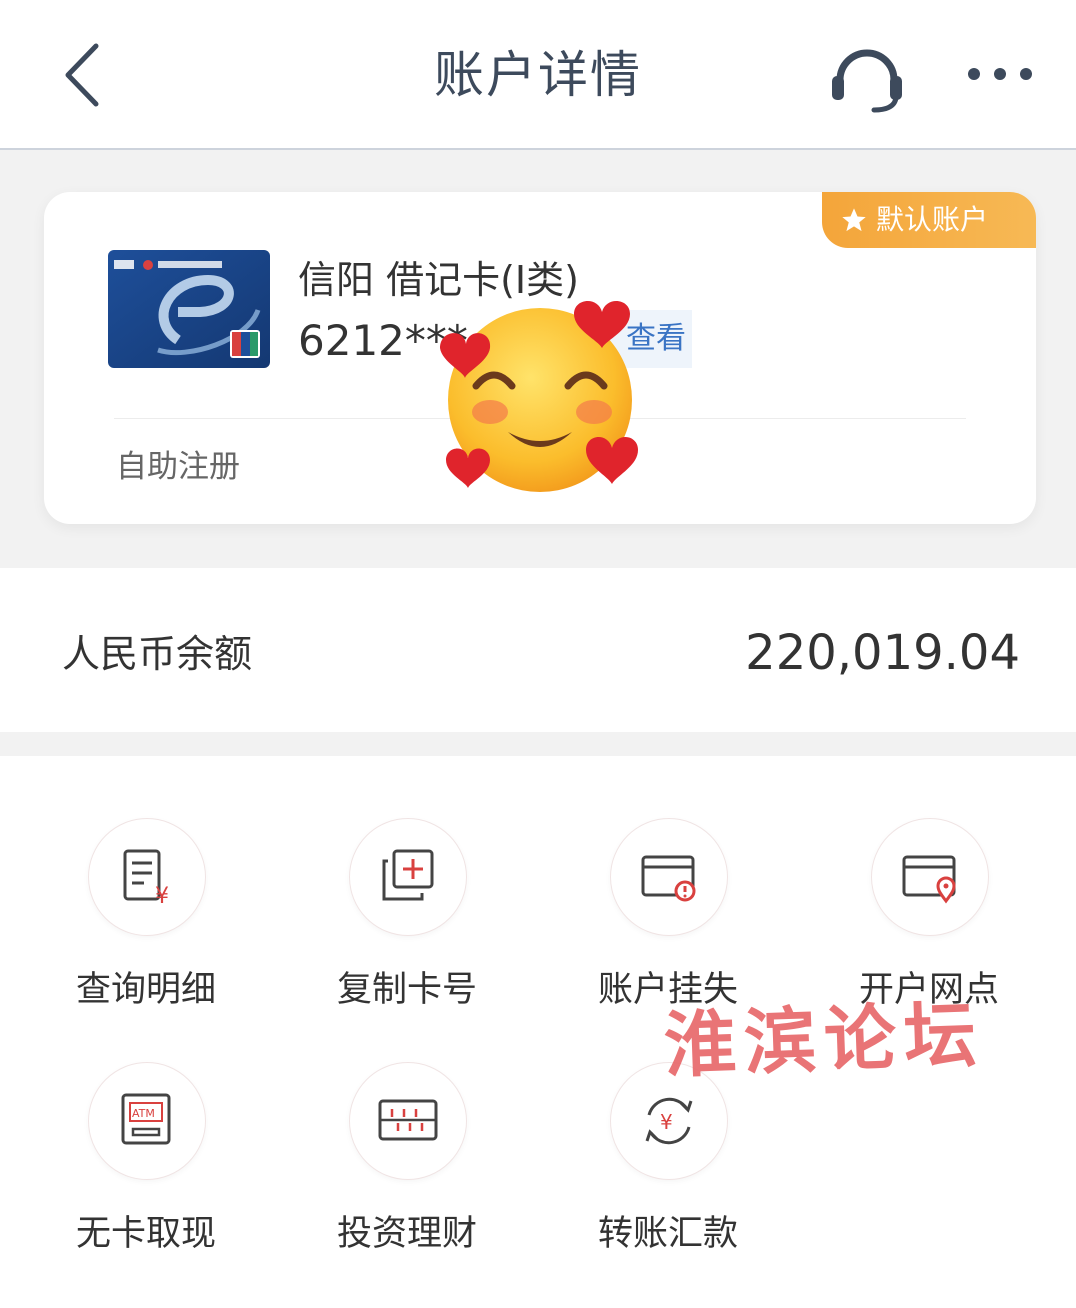 The height and width of the screenshot is (1308, 1076). What do you see at coordinates (147, 1121) in the screenshot?
I see `atm-icon: ATM` at bounding box center [147, 1121].